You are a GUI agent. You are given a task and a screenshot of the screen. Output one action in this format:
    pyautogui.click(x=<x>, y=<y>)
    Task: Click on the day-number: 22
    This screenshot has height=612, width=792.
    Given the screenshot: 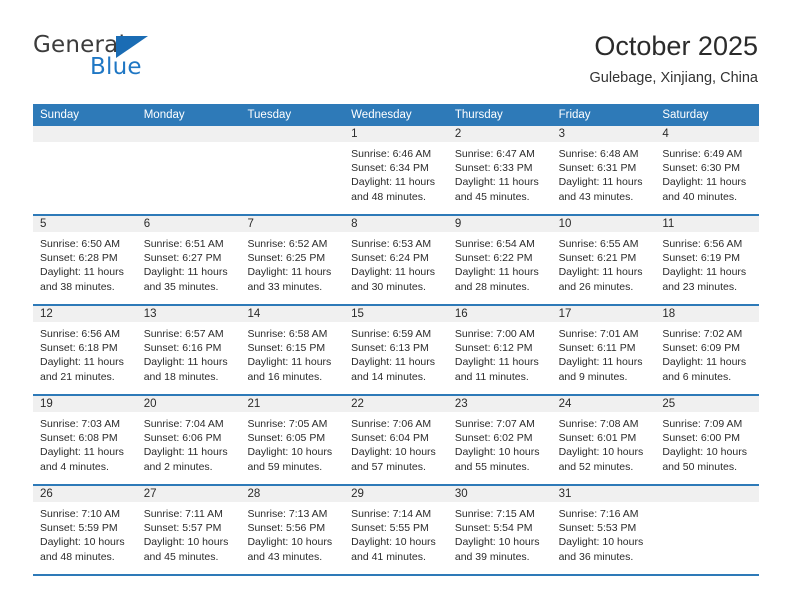 What is the action you would take?
    pyautogui.click(x=396, y=404)
    